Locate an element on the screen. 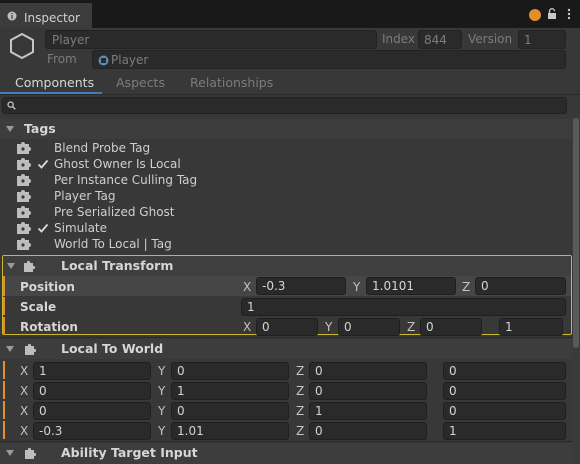  search-input is located at coordinates (284, 105).